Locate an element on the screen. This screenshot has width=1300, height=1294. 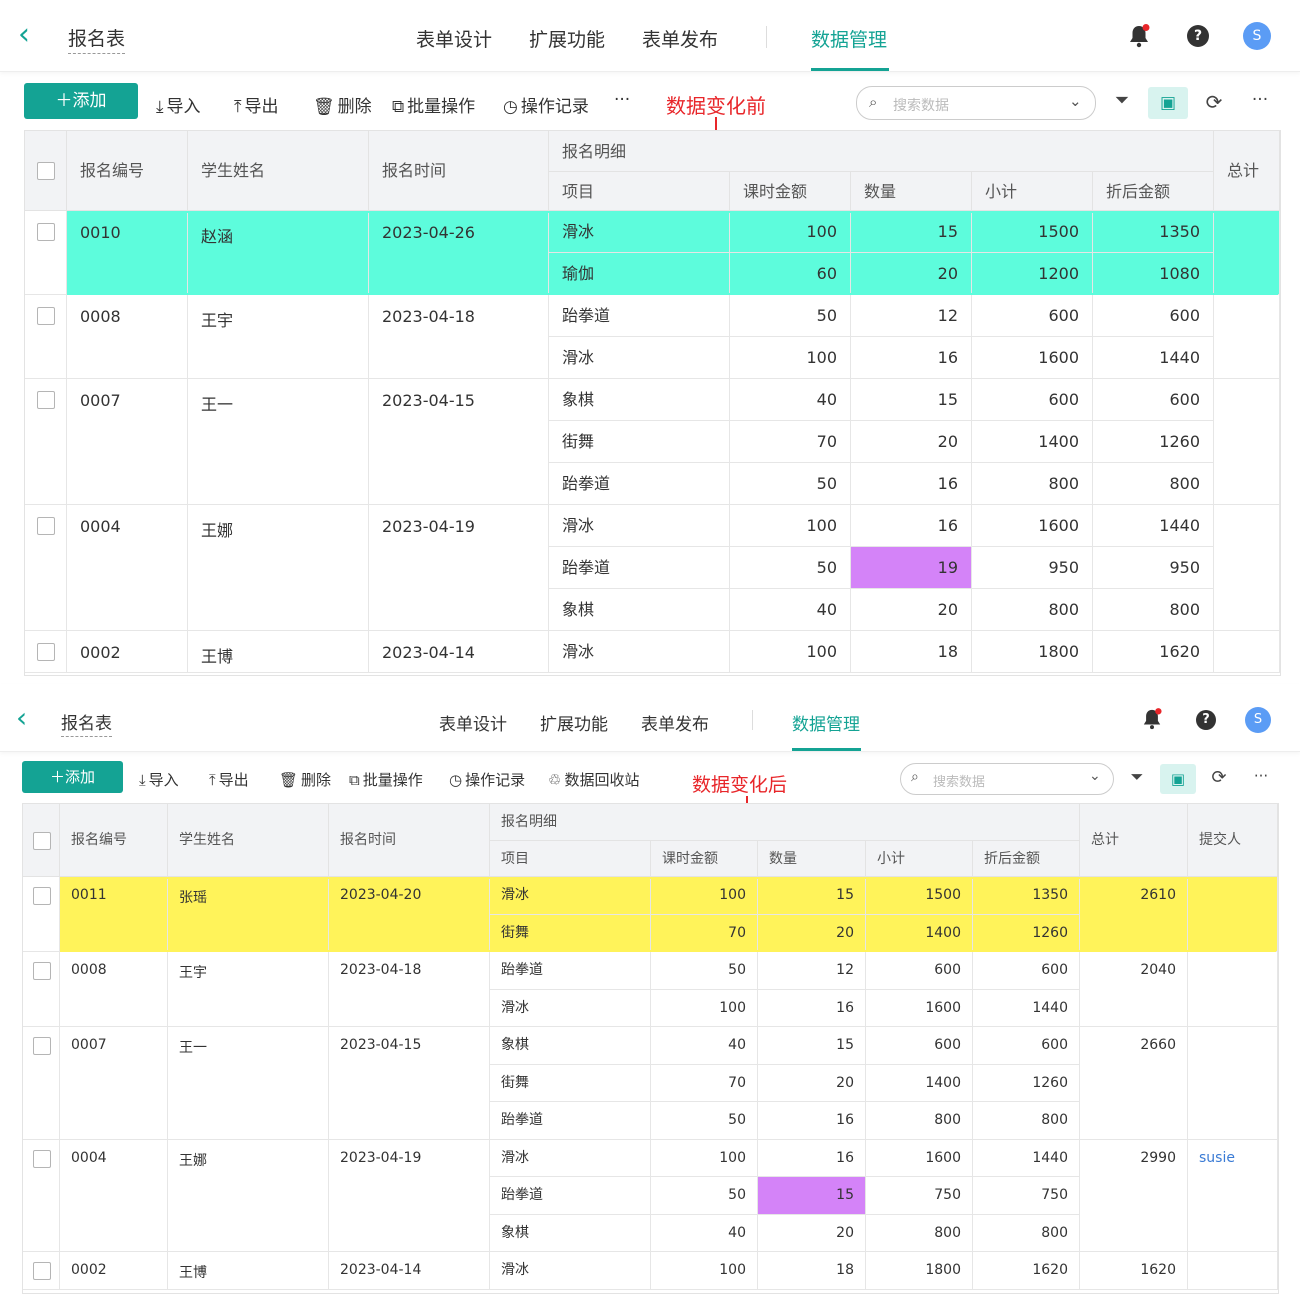
delete-label: 删除 is located at coordinates (316, 780).